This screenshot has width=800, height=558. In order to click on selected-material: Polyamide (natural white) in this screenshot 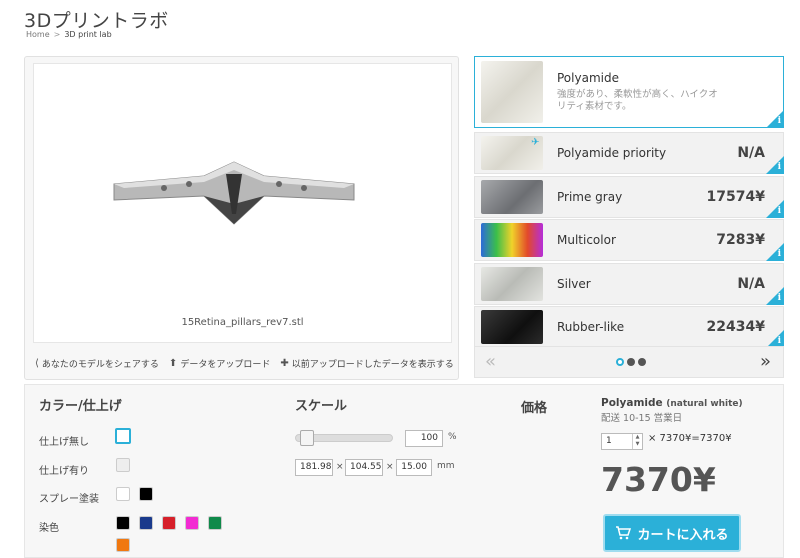, I will do `click(672, 403)`.